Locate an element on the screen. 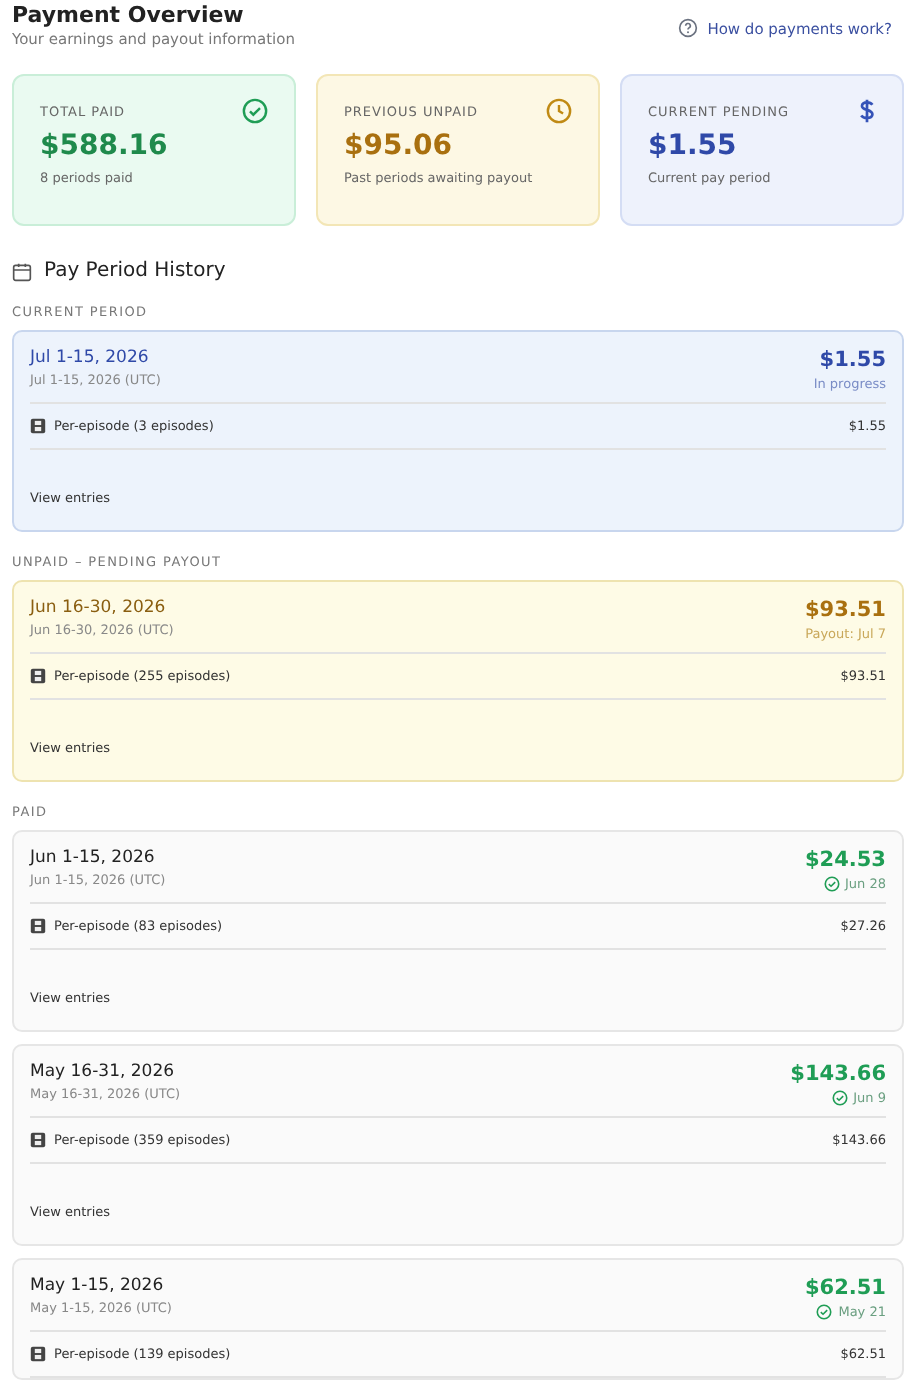 This screenshot has height=1380, width=920. period-amount: $1.55 is located at coordinates (852, 360).